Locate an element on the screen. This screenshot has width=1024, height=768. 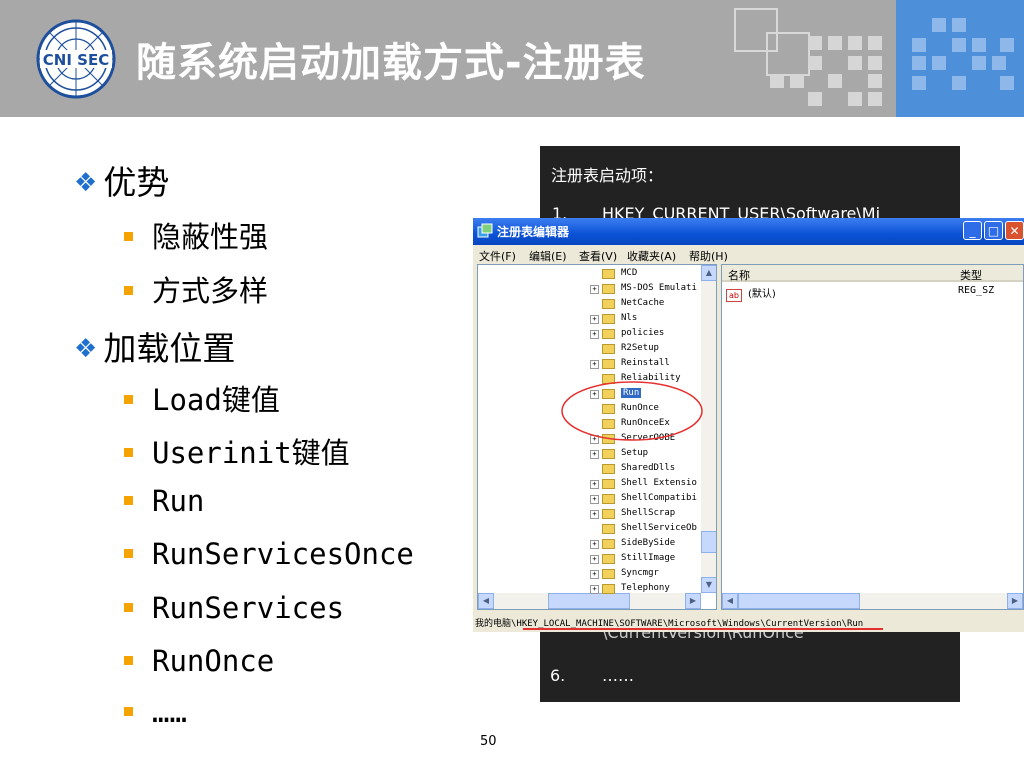
column-header-name: 名称 is located at coordinates (838, 273).